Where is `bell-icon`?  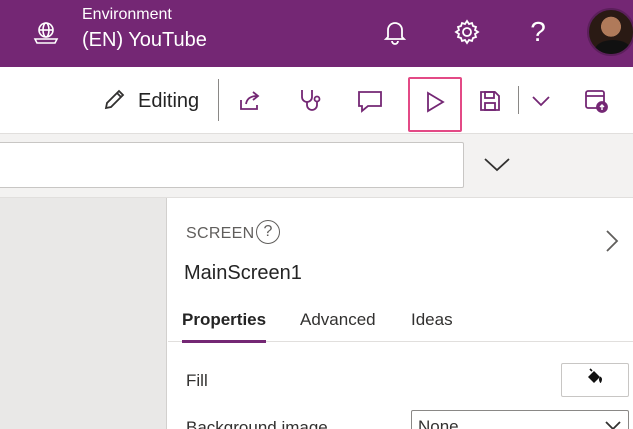
bell-icon is located at coordinates (395, 32).